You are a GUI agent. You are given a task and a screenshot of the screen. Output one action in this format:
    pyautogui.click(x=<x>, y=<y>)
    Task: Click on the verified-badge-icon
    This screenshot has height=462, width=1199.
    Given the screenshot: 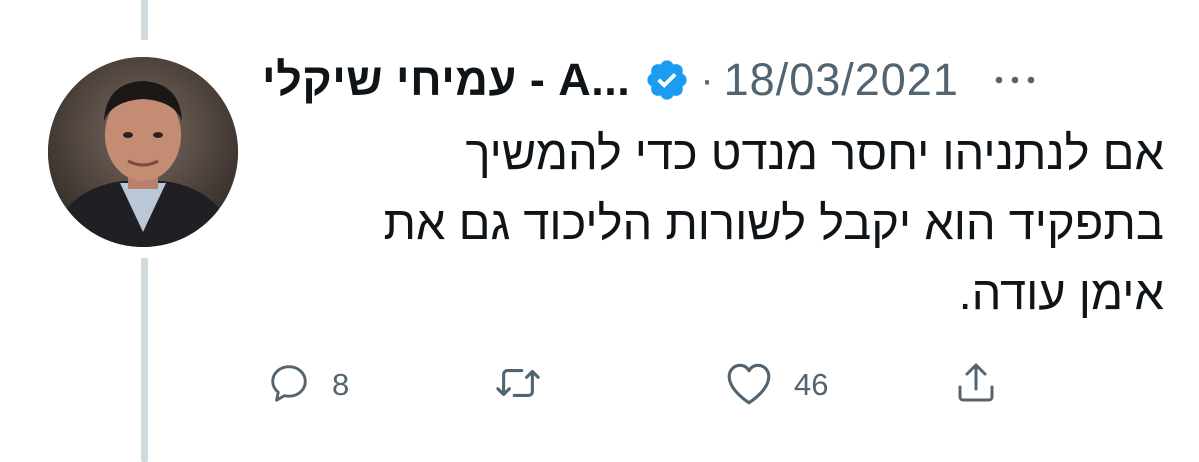 What is the action you would take?
    pyautogui.click(x=667, y=80)
    